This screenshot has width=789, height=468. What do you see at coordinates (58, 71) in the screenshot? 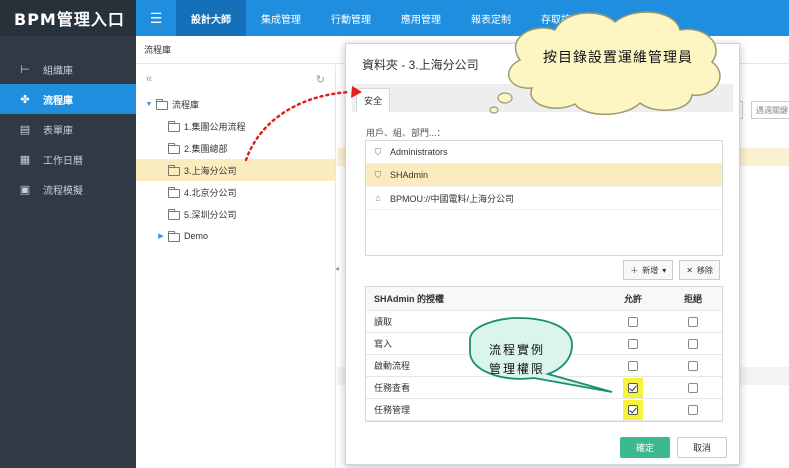
I see `sidebar-item-label: 組織庫` at bounding box center [58, 71].